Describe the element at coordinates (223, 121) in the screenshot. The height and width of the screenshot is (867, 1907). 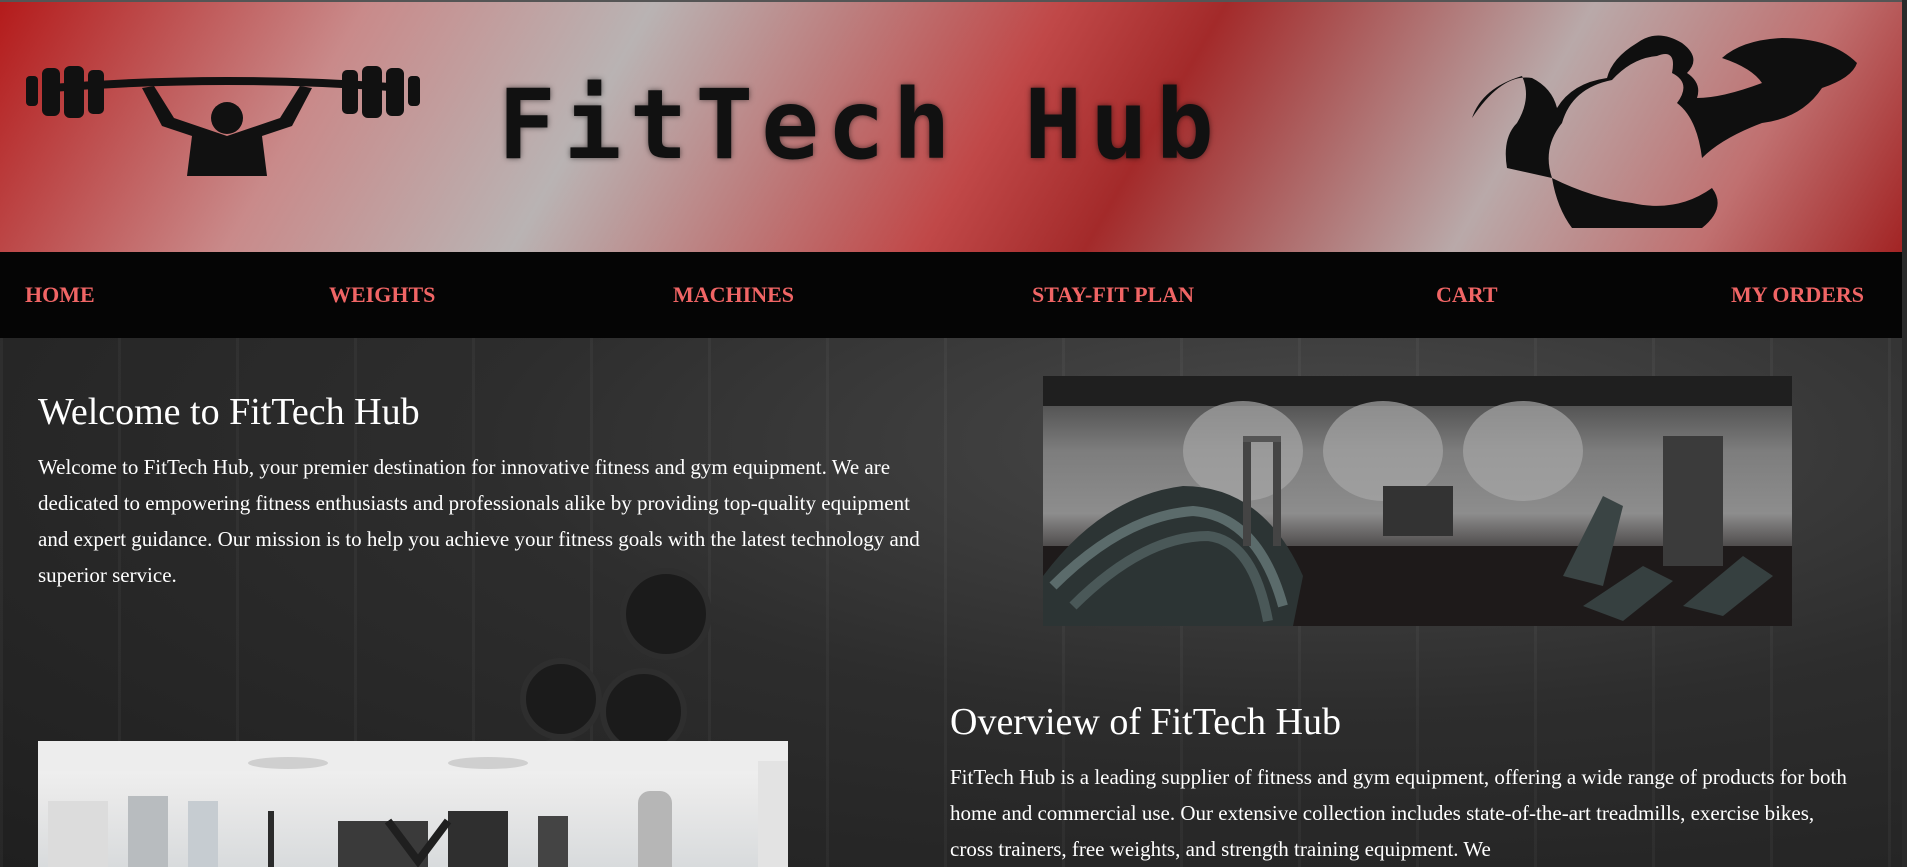
I see `weightlifter-barbell-icon` at that location.